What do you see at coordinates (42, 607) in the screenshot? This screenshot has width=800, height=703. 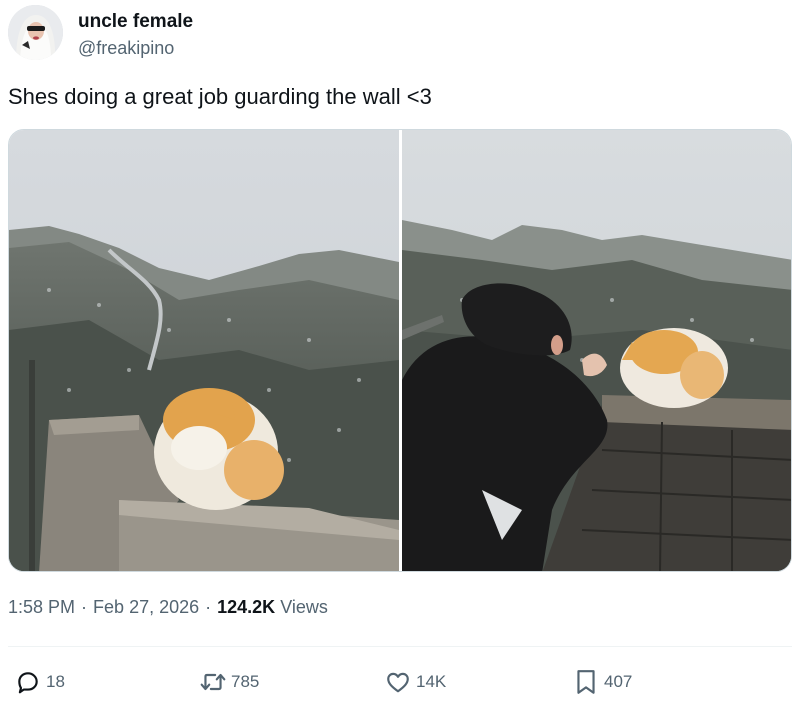 I see `tweet-time: 1:58 PM` at bounding box center [42, 607].